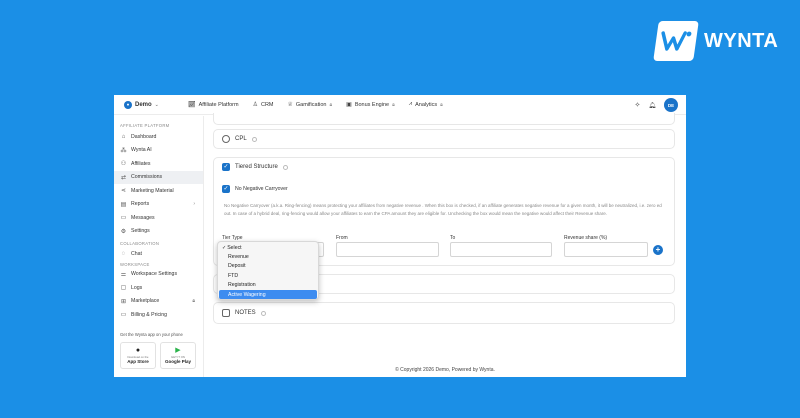  I want to click on nav-bonus-engine: ▣ Bonus Engine 🔒︎, so click(370, 105).